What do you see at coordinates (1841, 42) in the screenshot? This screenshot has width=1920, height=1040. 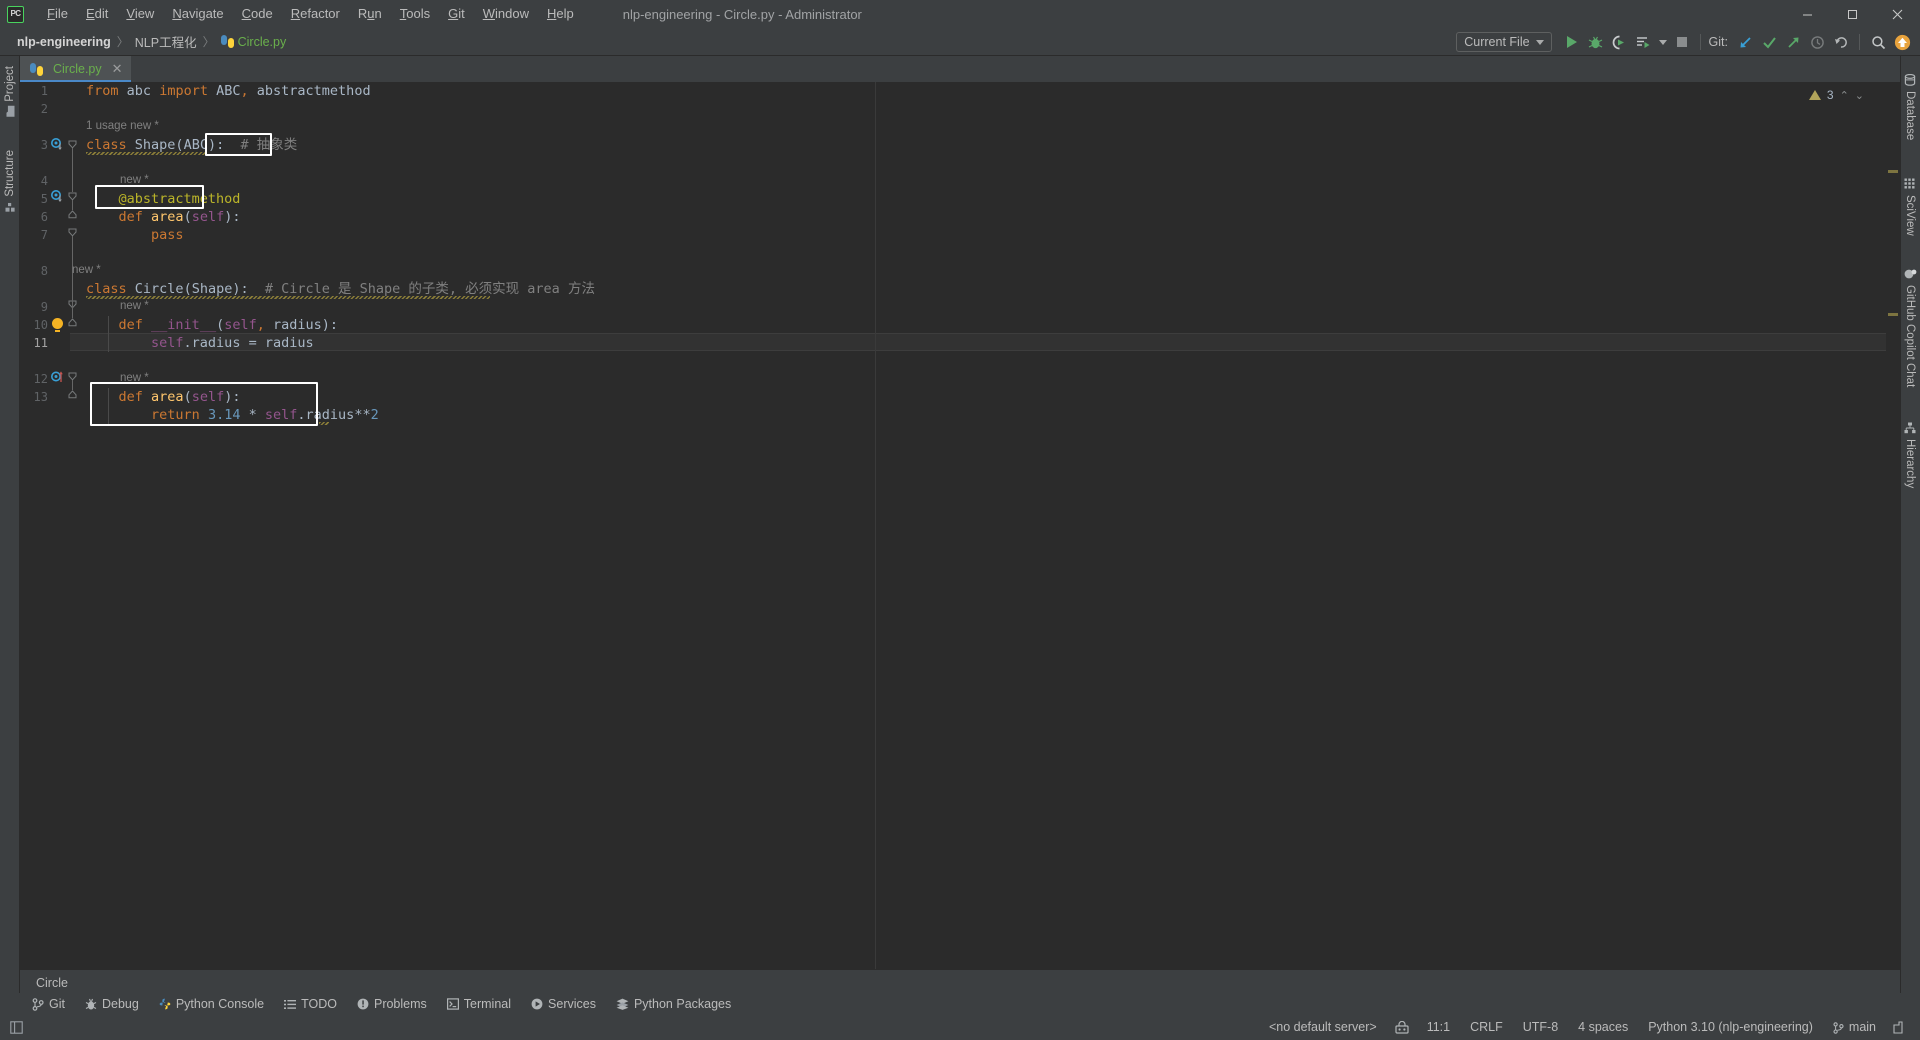 I see `git-rollback-button` at bounding box center [1841, 42].